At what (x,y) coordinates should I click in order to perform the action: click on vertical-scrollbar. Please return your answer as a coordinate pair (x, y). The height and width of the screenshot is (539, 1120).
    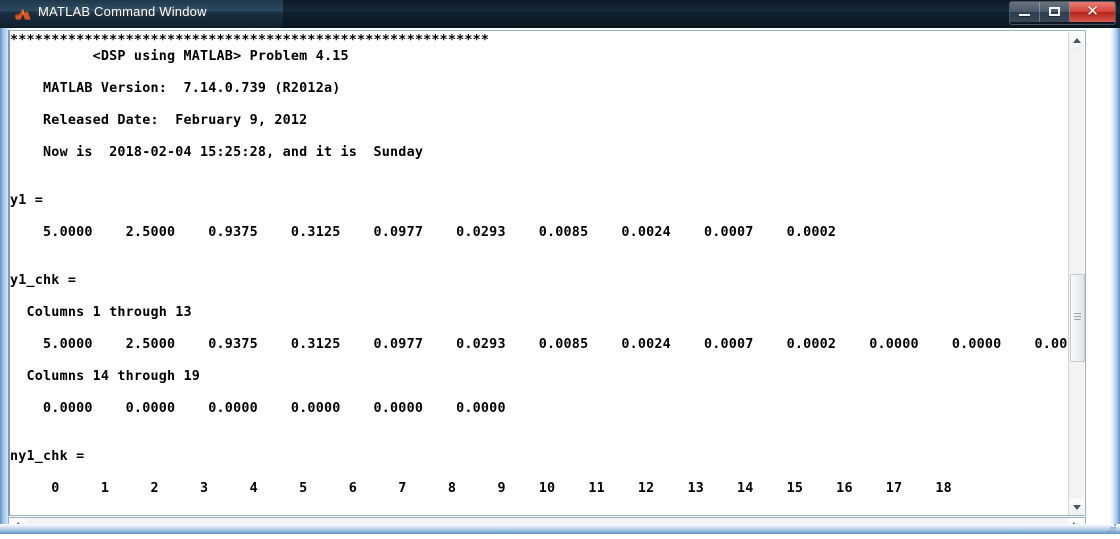
    Looking at the image, I should click on (1076, 273).